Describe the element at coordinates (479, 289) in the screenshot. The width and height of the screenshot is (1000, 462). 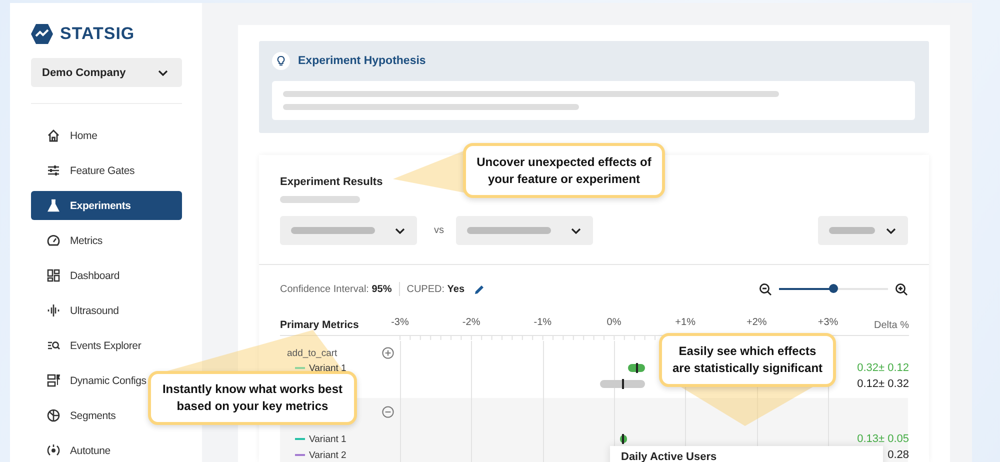
I see `edit-icon` at that location.